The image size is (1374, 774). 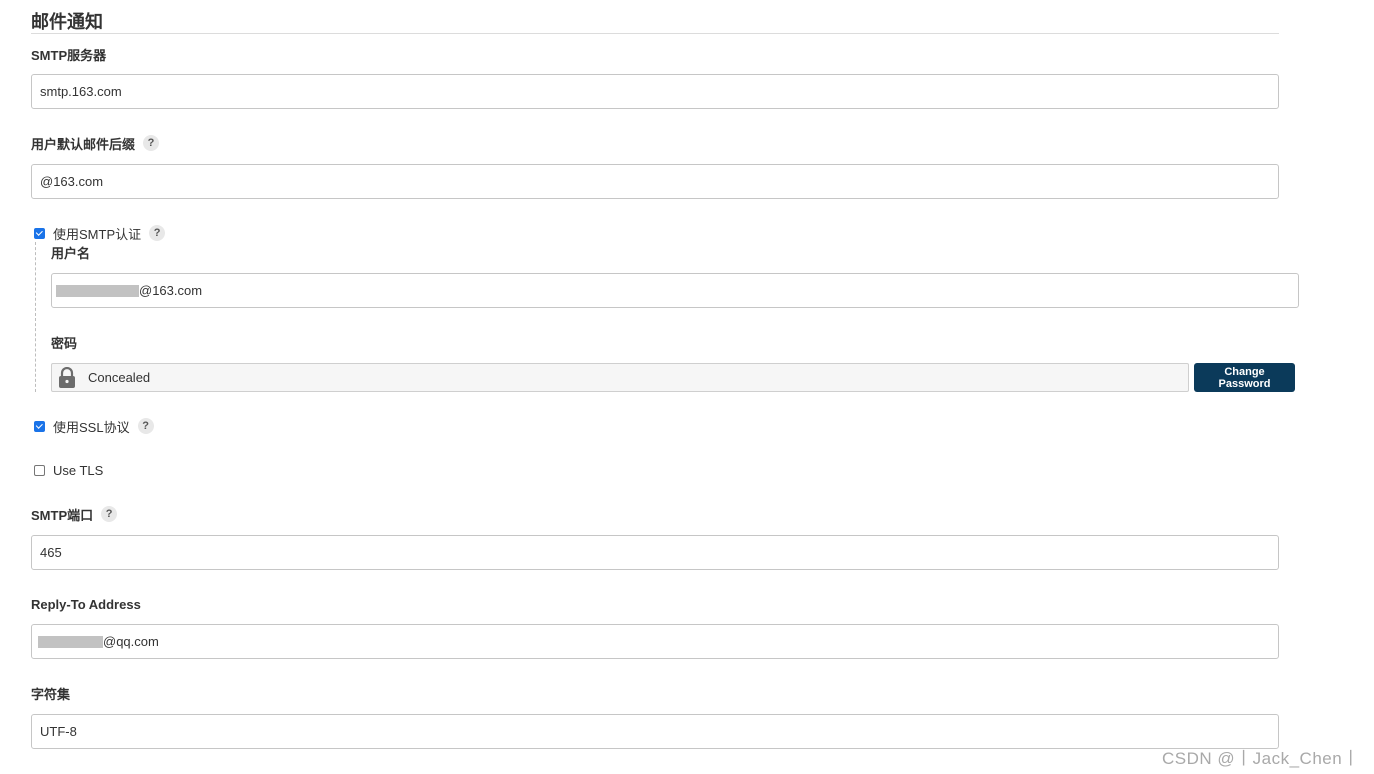 I want to click on reply-to-value-suffix: @qq.com, so click(x=131, y=641).